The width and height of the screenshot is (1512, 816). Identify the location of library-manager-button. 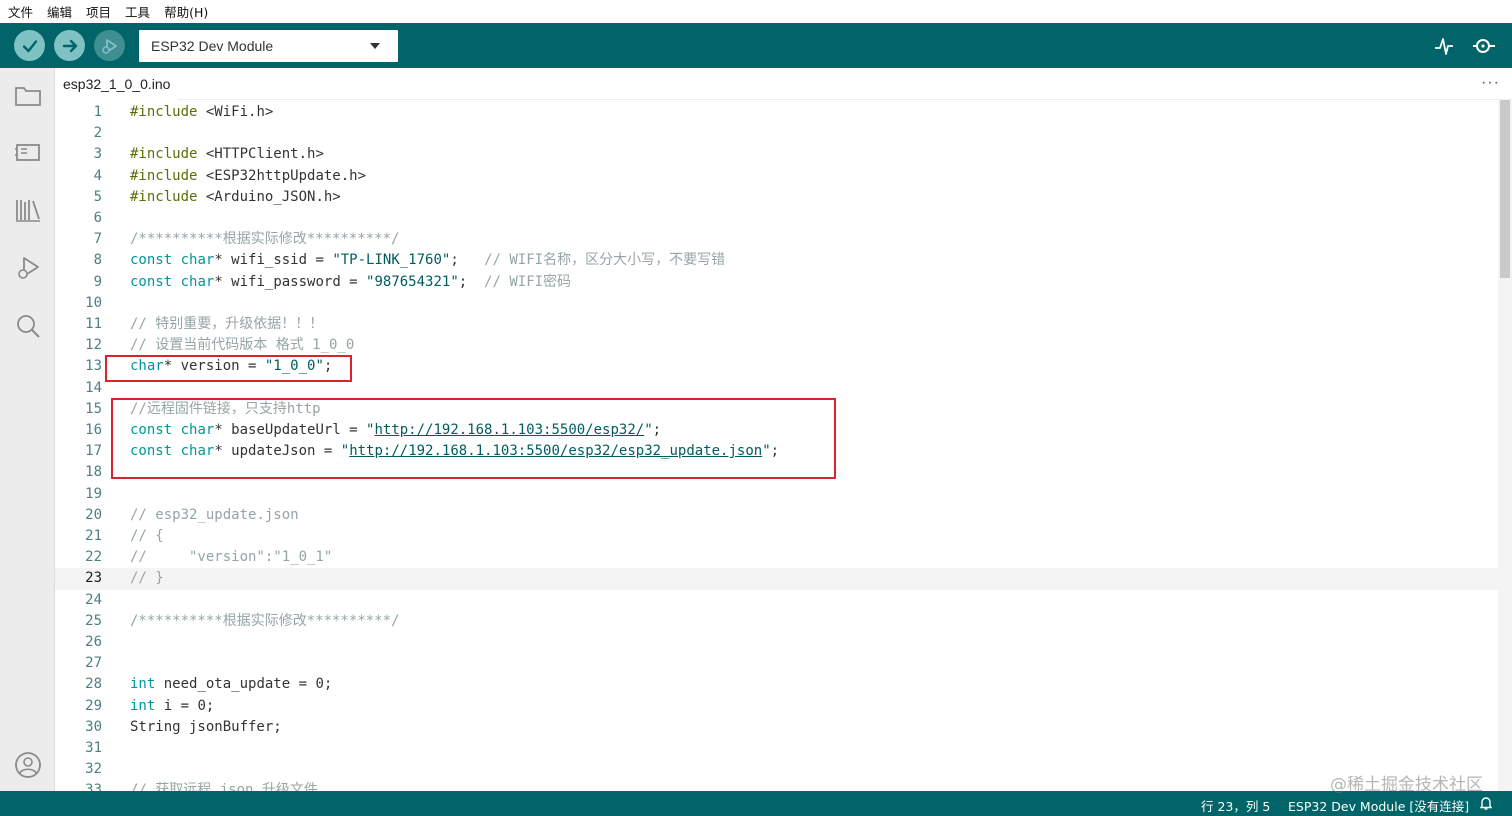
(28, 210).